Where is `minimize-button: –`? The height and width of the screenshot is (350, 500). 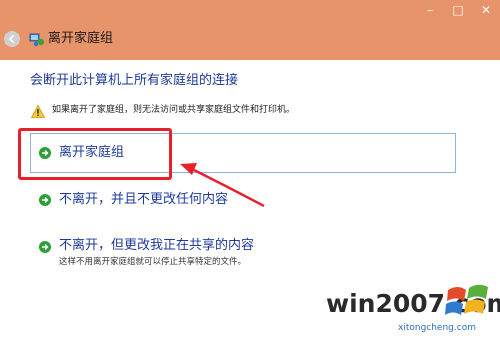
minimize-button: – is located at coordinates (430, 10).